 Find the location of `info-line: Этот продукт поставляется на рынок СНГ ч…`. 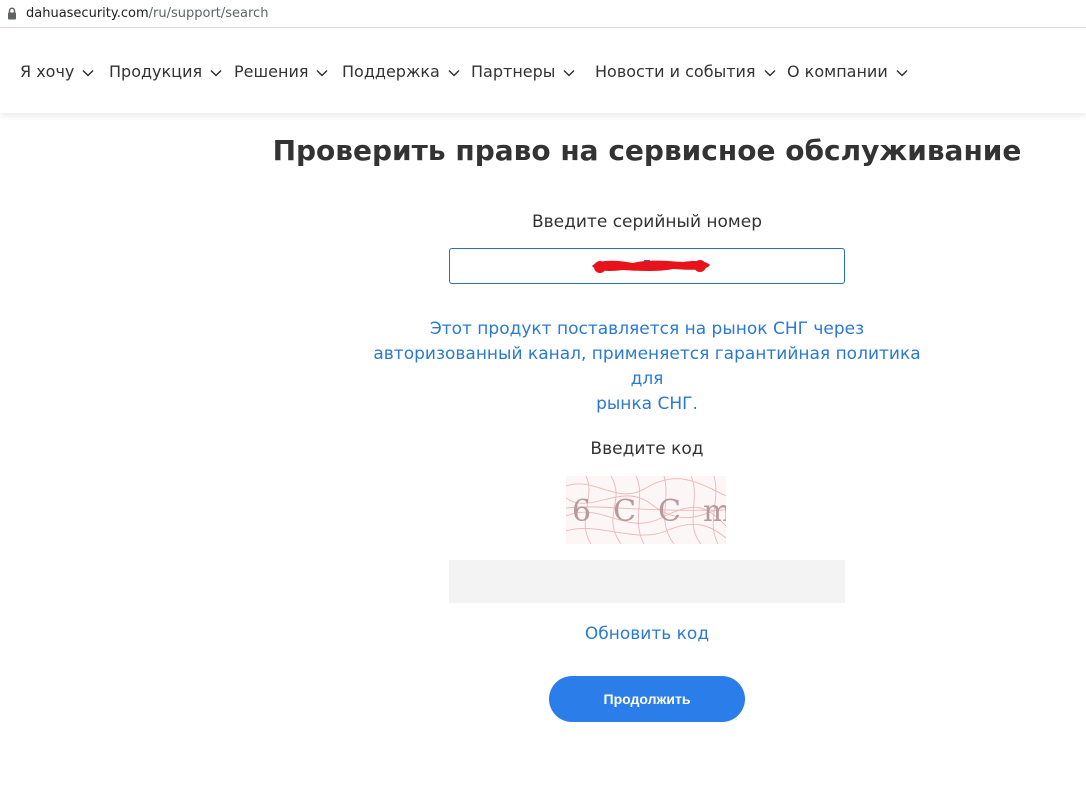

info-line: Этот продукт поставляется на рынок СНГ ч… is located at coordinates (647, 329).